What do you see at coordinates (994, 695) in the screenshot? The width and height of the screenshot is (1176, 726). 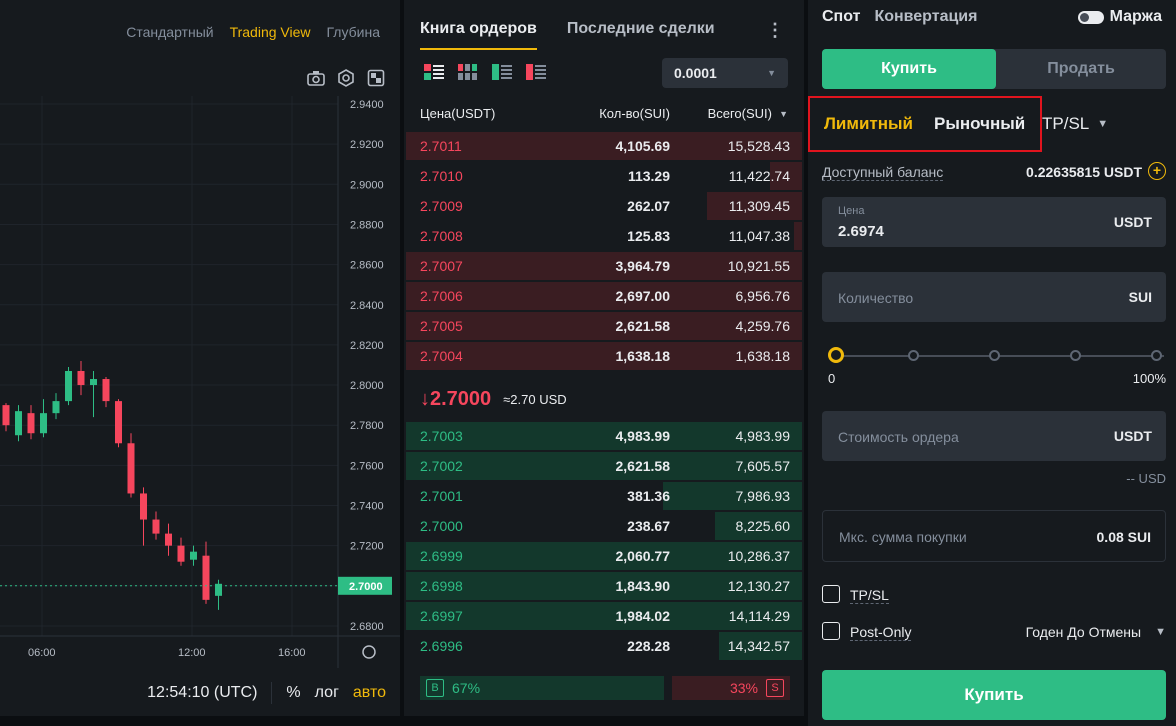 I see `submit-buy-button: Купить` at bounding box center [994, 695].